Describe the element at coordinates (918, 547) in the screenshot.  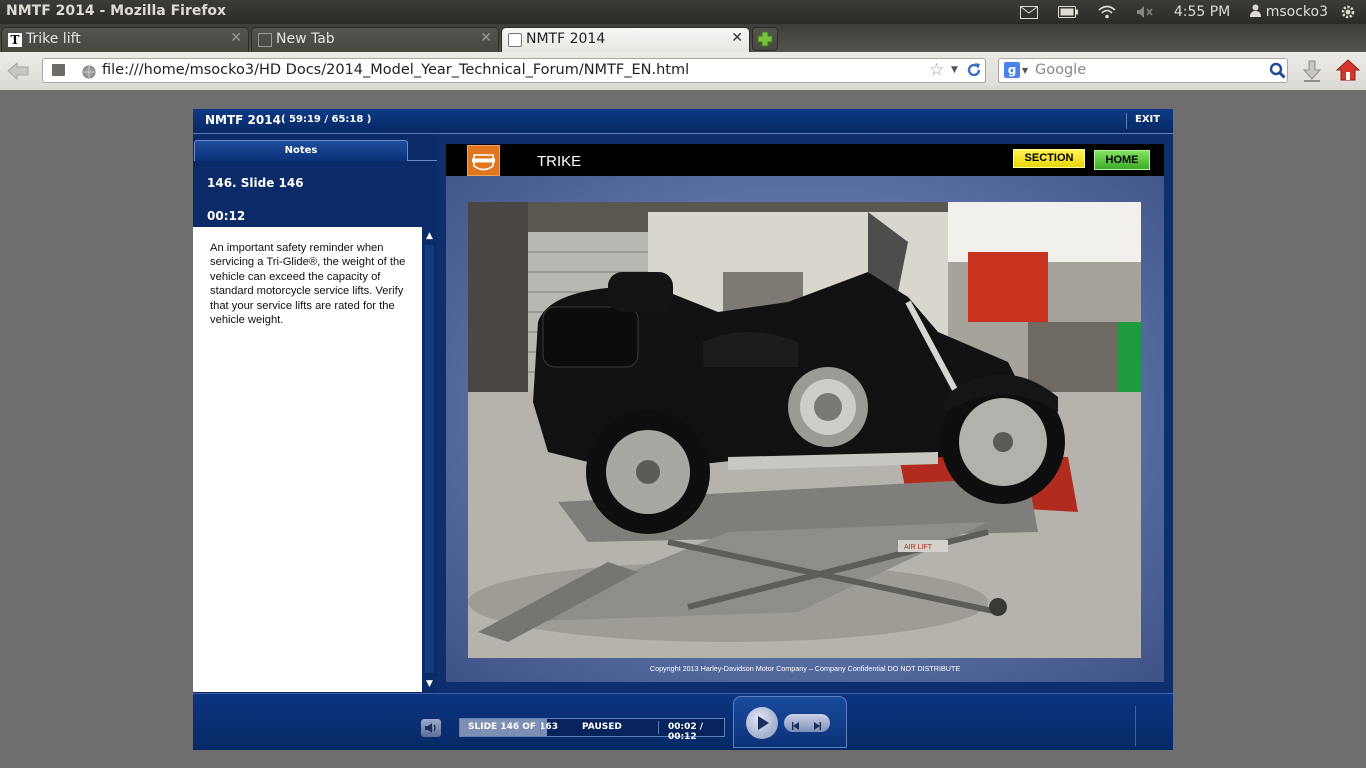
I see `lift-label: AIR LIFT` at that location.